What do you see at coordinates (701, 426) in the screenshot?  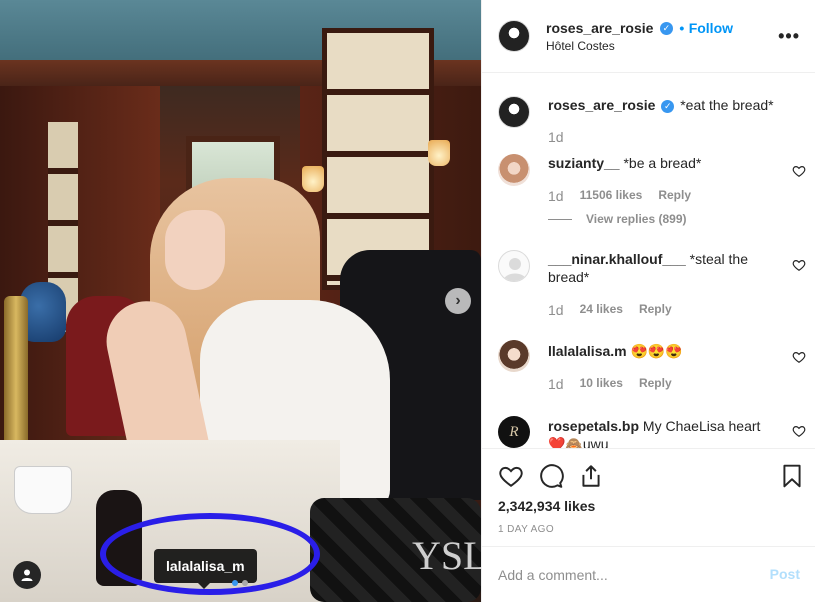 I see `comment-text: My ChaeLisa heart` at bounding box center [701, 426].